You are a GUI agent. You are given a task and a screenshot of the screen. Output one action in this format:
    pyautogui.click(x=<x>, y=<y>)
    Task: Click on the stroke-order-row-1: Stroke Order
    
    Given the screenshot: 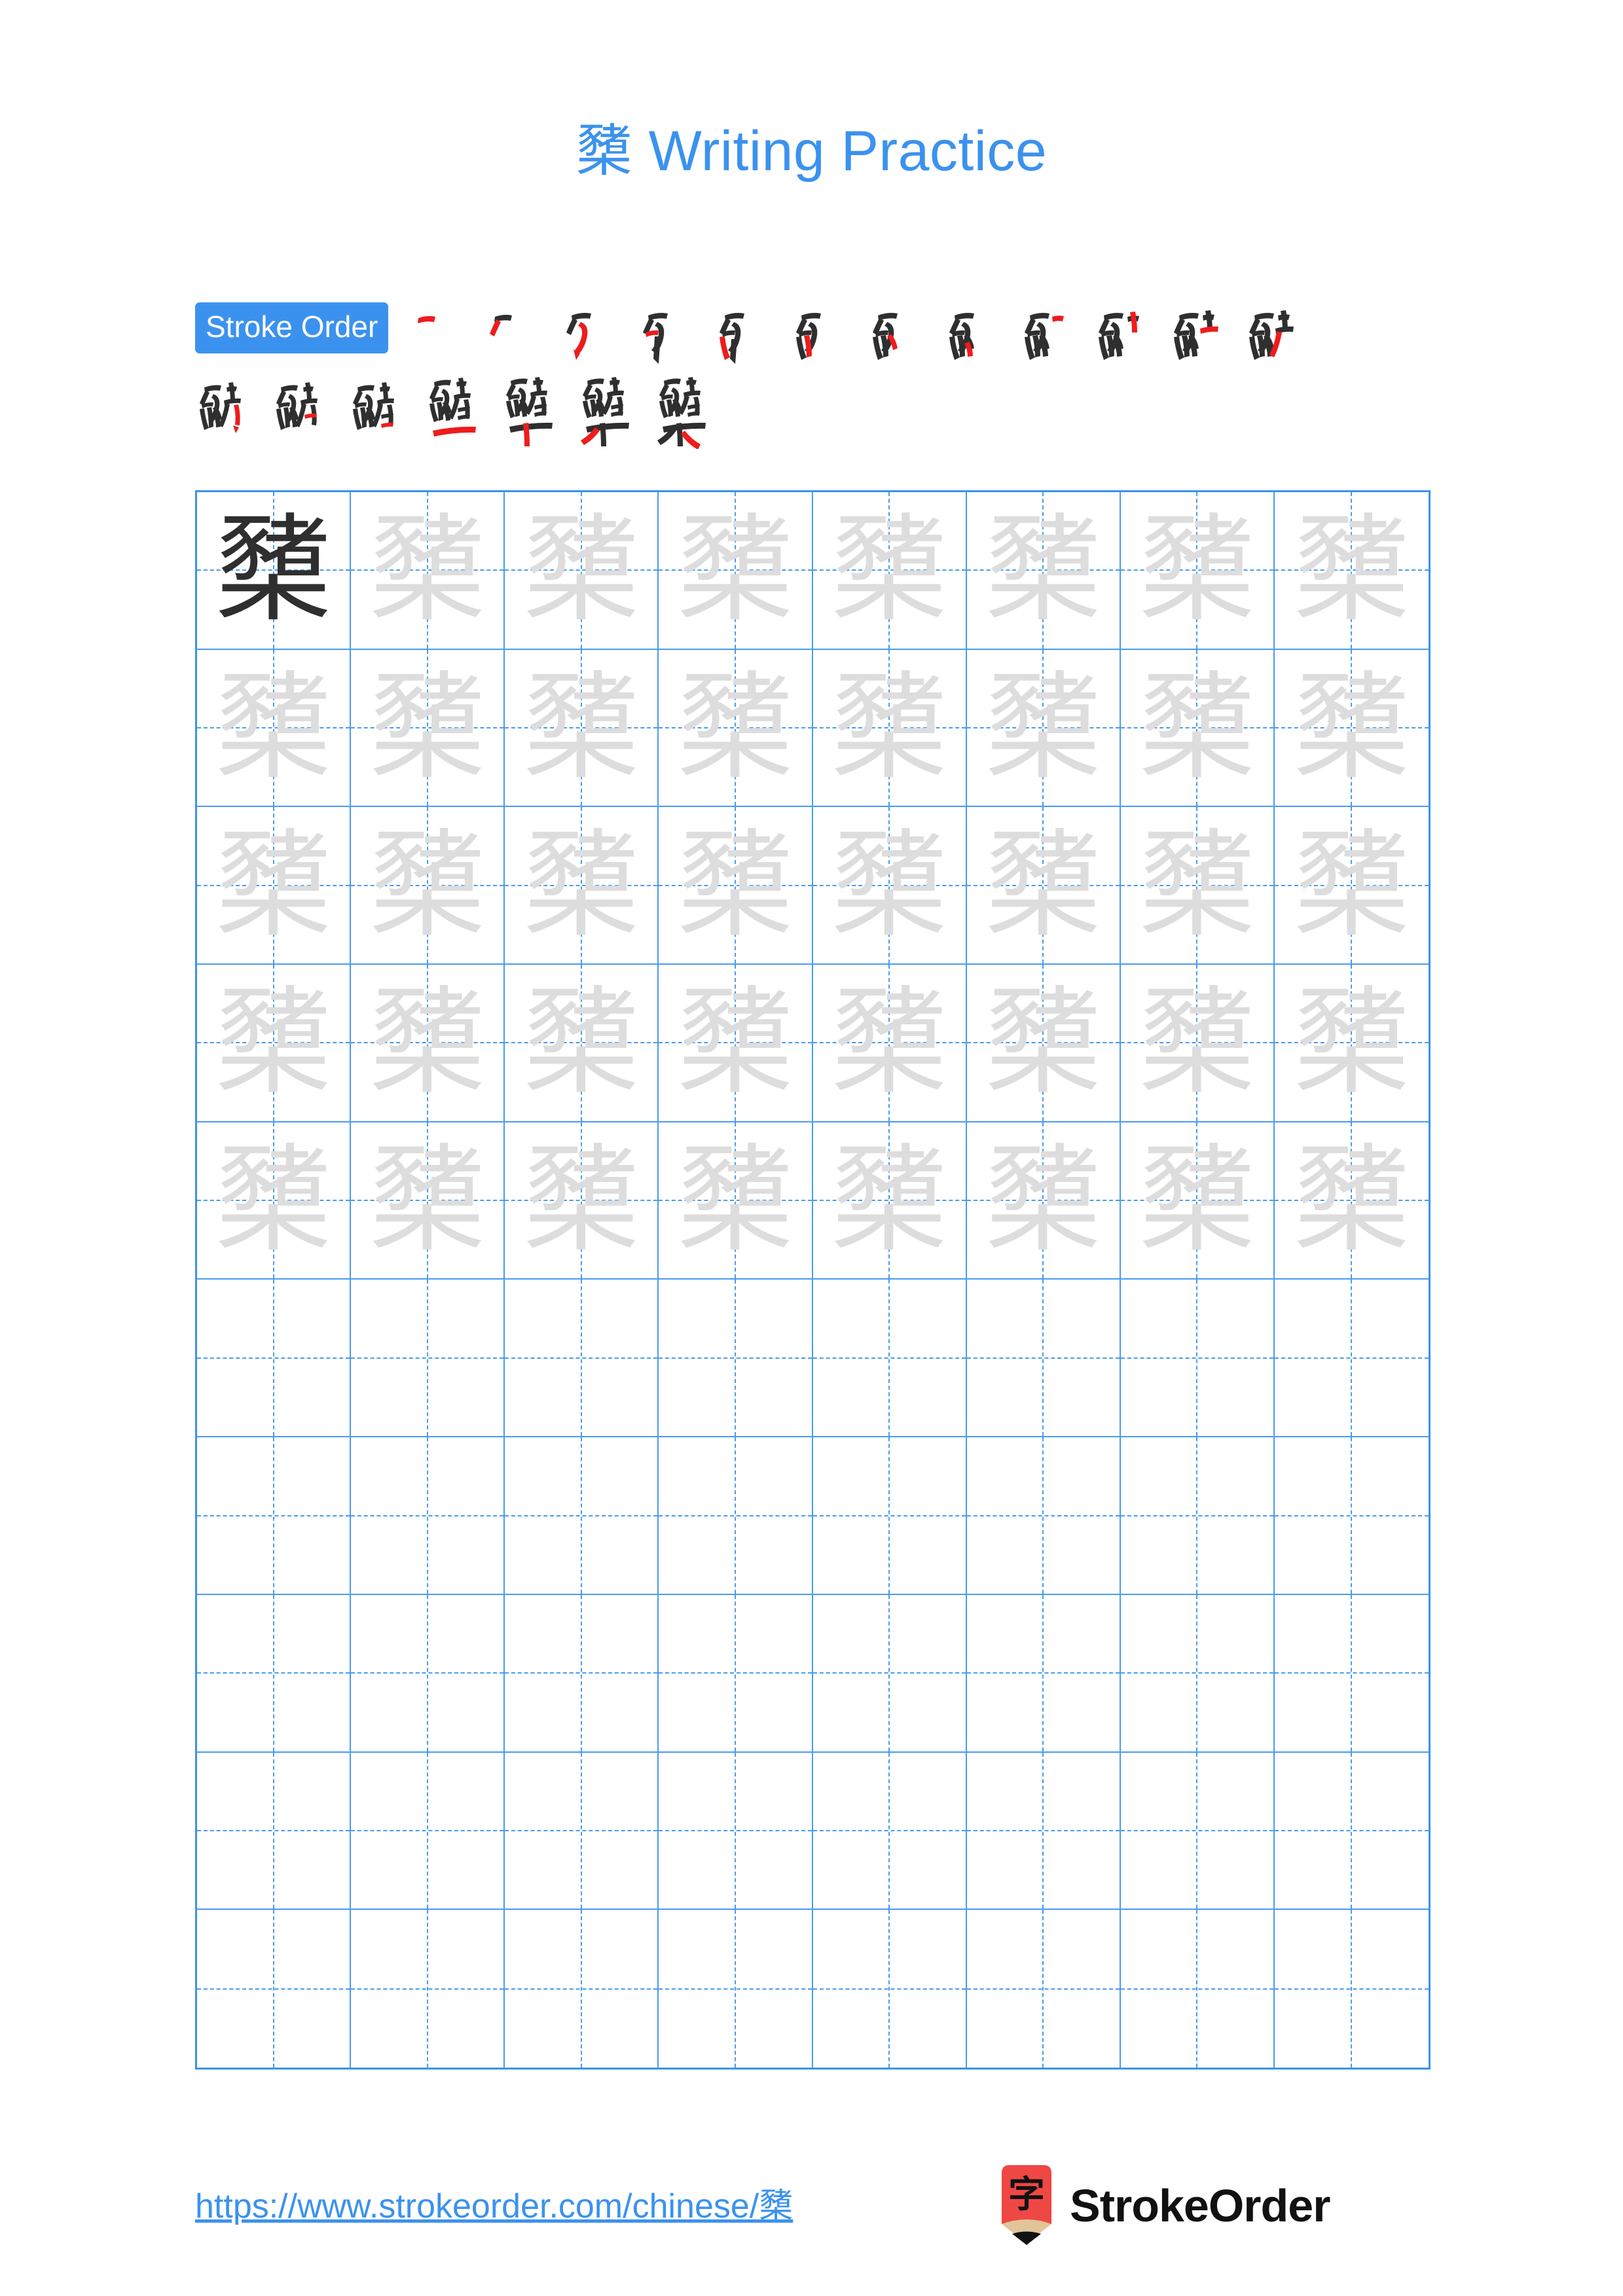 What is the action you would take?
    pyautogui.click(x=813, y=339)
    